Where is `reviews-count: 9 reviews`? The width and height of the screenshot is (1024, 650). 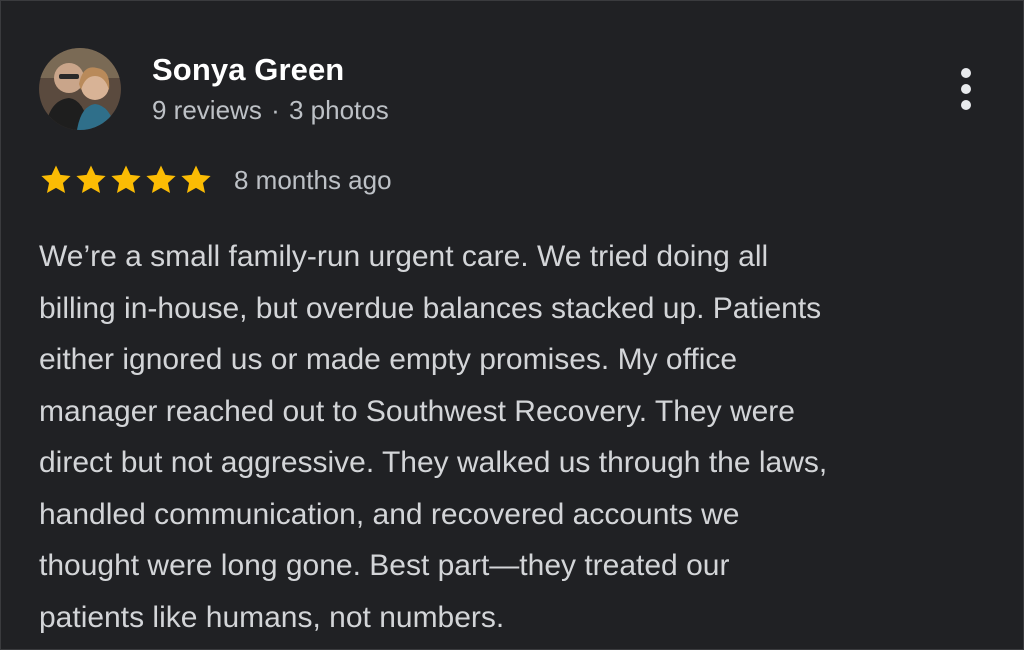 reviews-count: 9 reviews is located at coordinates (207, 110).